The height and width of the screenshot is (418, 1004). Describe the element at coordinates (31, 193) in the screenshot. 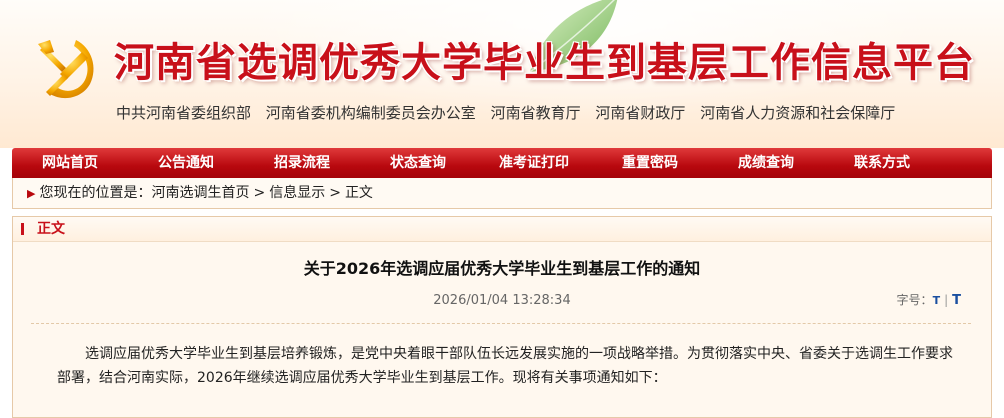

I see `breadcrumb-arrow-icon: ▶` at that location.